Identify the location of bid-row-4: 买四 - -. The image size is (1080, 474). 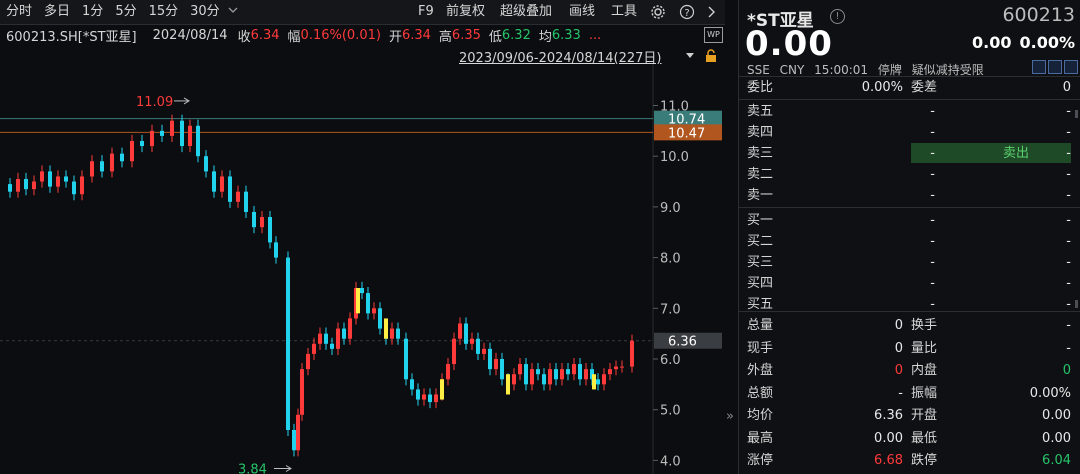
(909, 283).